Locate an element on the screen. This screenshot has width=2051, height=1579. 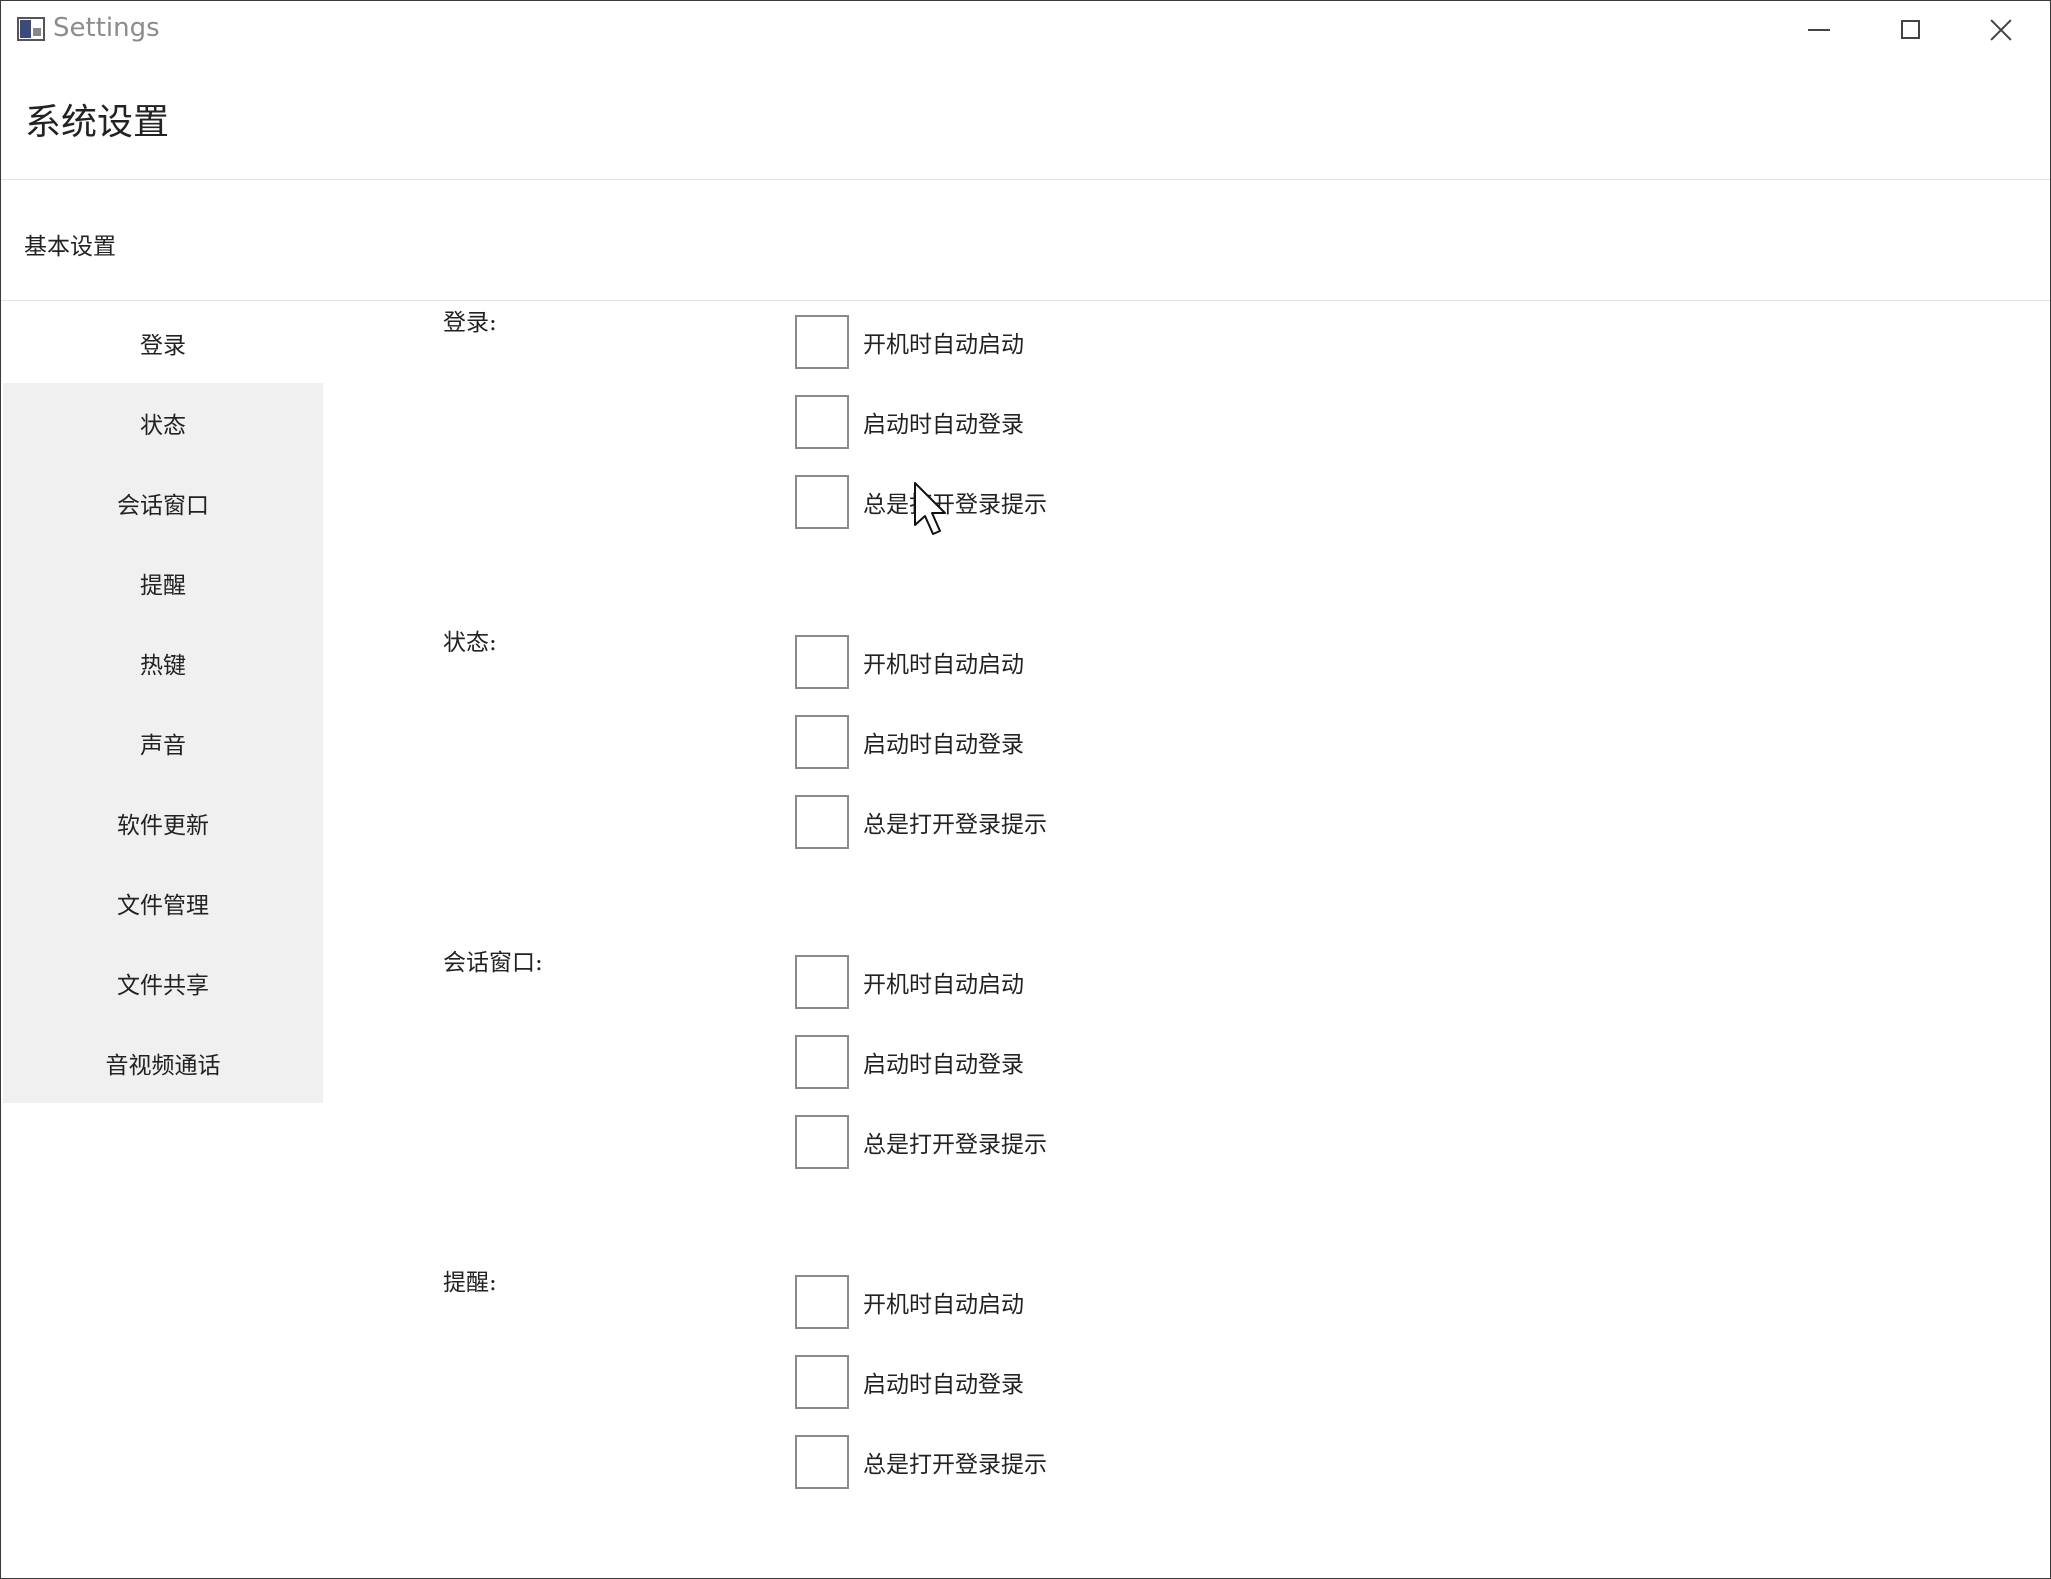
sidebar-item: 音视频通话 is located at coordinates (163, 1063).